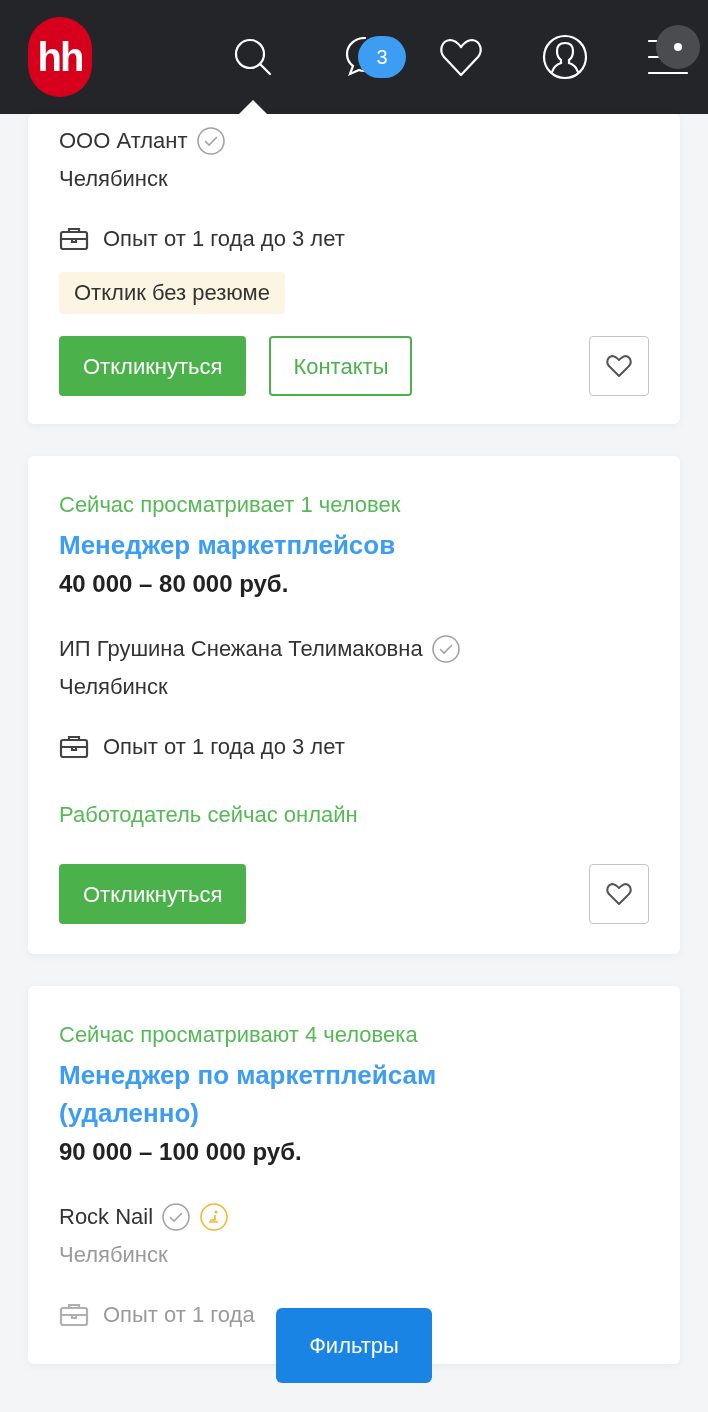 The image size is (708, 1412). Describe the element at coordinates (174, 584) in the screenshot. I see `salary: 40 000 – 80 000 руб.` at that location.